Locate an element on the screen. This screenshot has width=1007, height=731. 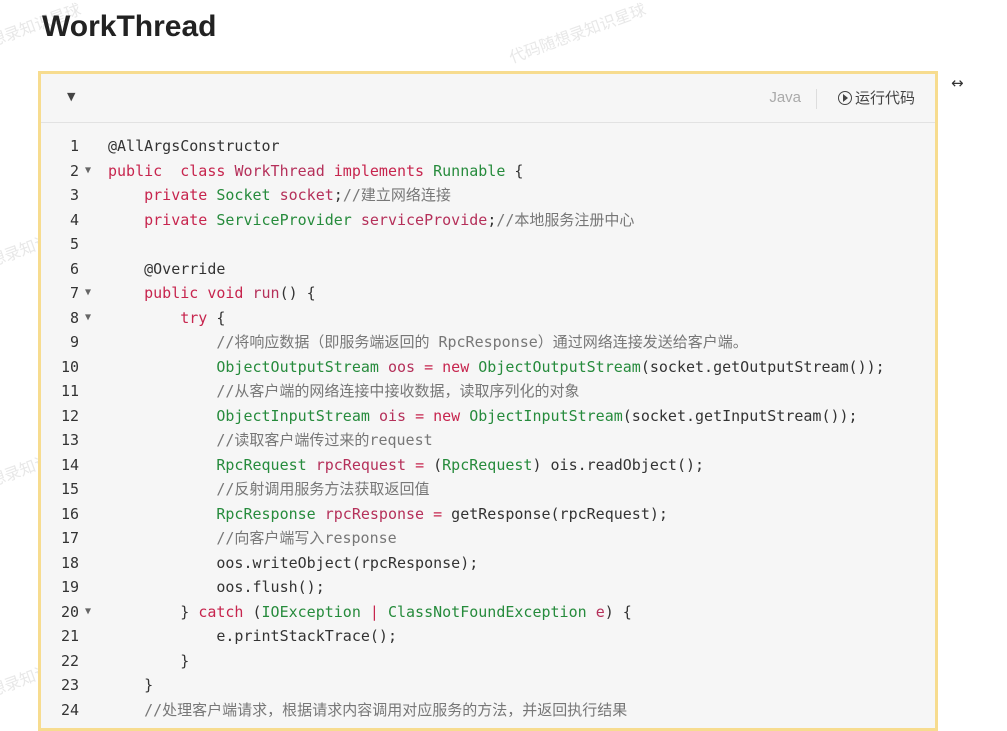
code-token: //向客户端写入response is located at coordinates (306, 538).